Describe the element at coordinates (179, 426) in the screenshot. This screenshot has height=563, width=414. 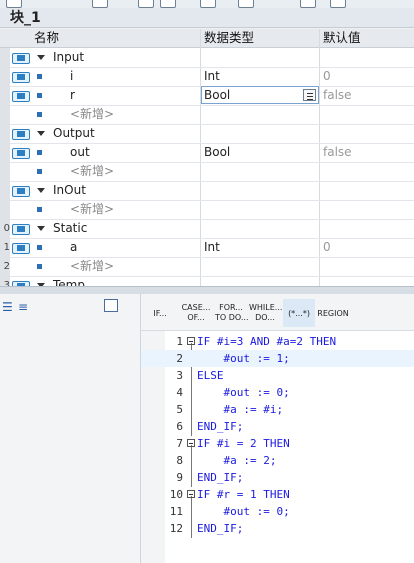
I see `line-number: 6` at that location.